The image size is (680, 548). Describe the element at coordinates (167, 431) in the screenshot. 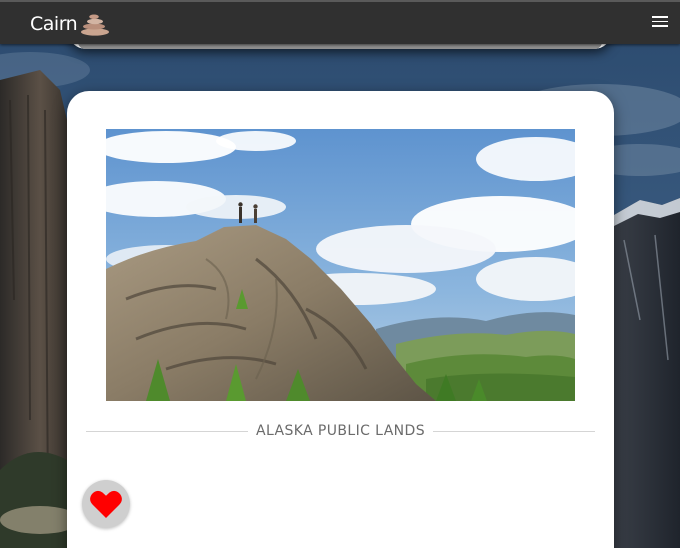

I see `title-divider-left` at that location.